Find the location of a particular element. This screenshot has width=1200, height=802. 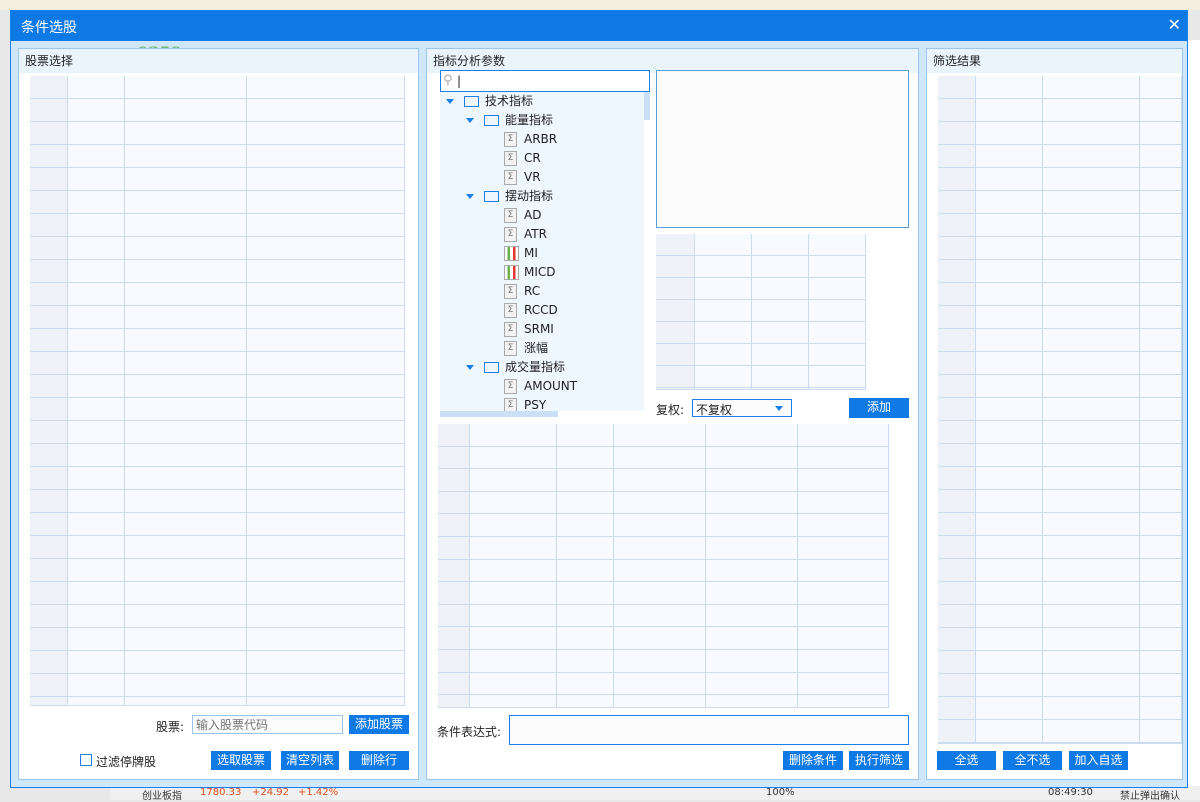

tree-item: Σ CR is located at coordinates (522, 158).